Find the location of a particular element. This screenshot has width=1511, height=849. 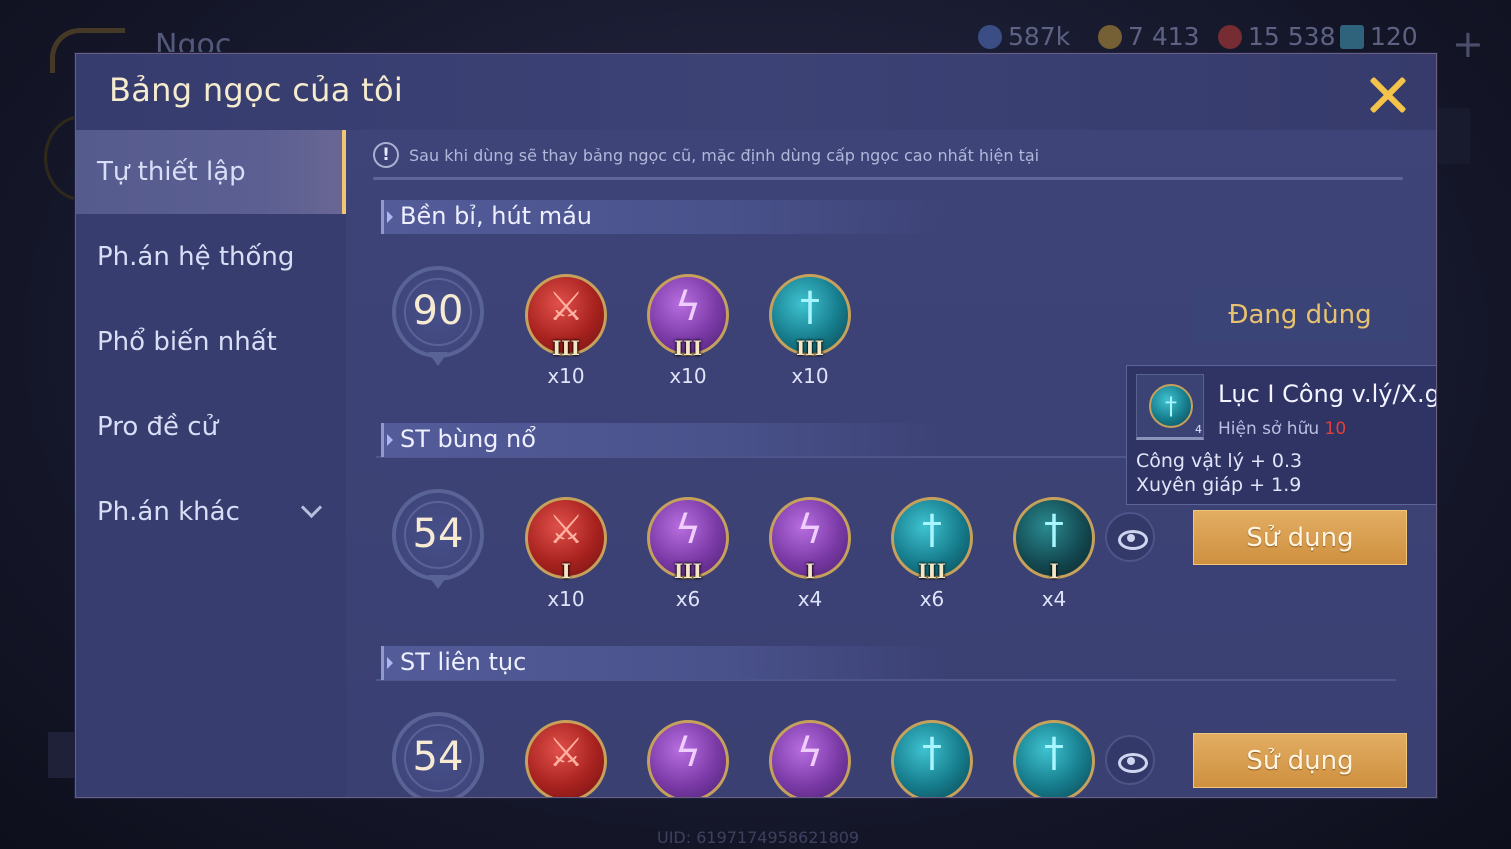

section-title: Bền bỉ, hút máu is located at coordinates (496, 216).